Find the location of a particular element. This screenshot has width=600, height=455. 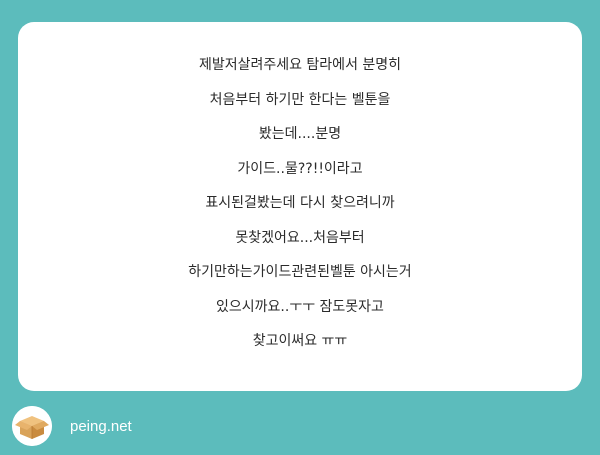

message-line: 제발저살려주세요 탐라에서 분명히 is located at coordinates (300, 65).